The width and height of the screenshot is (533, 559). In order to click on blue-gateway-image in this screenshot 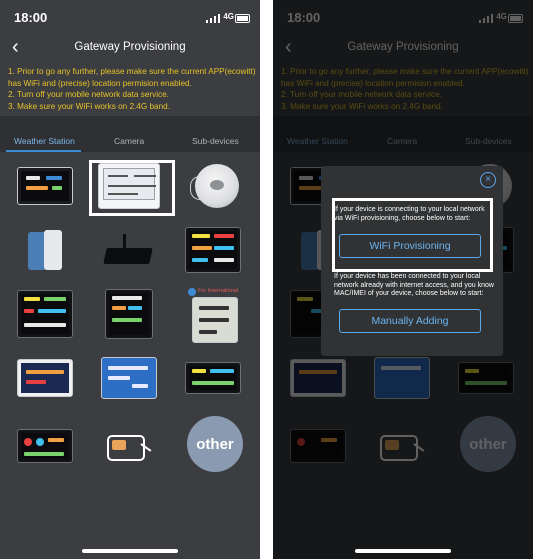, I will do `click(45, 250)`.